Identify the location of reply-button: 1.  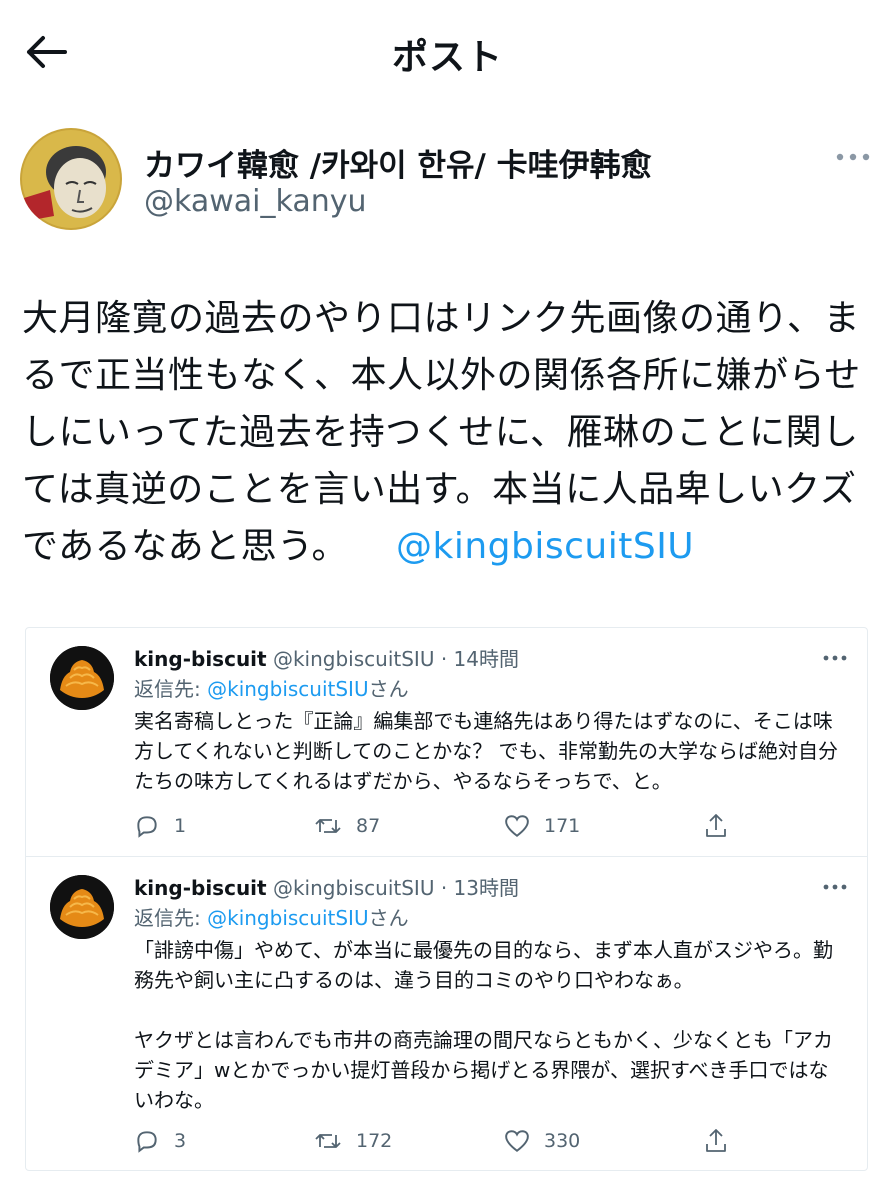
(160, 826).